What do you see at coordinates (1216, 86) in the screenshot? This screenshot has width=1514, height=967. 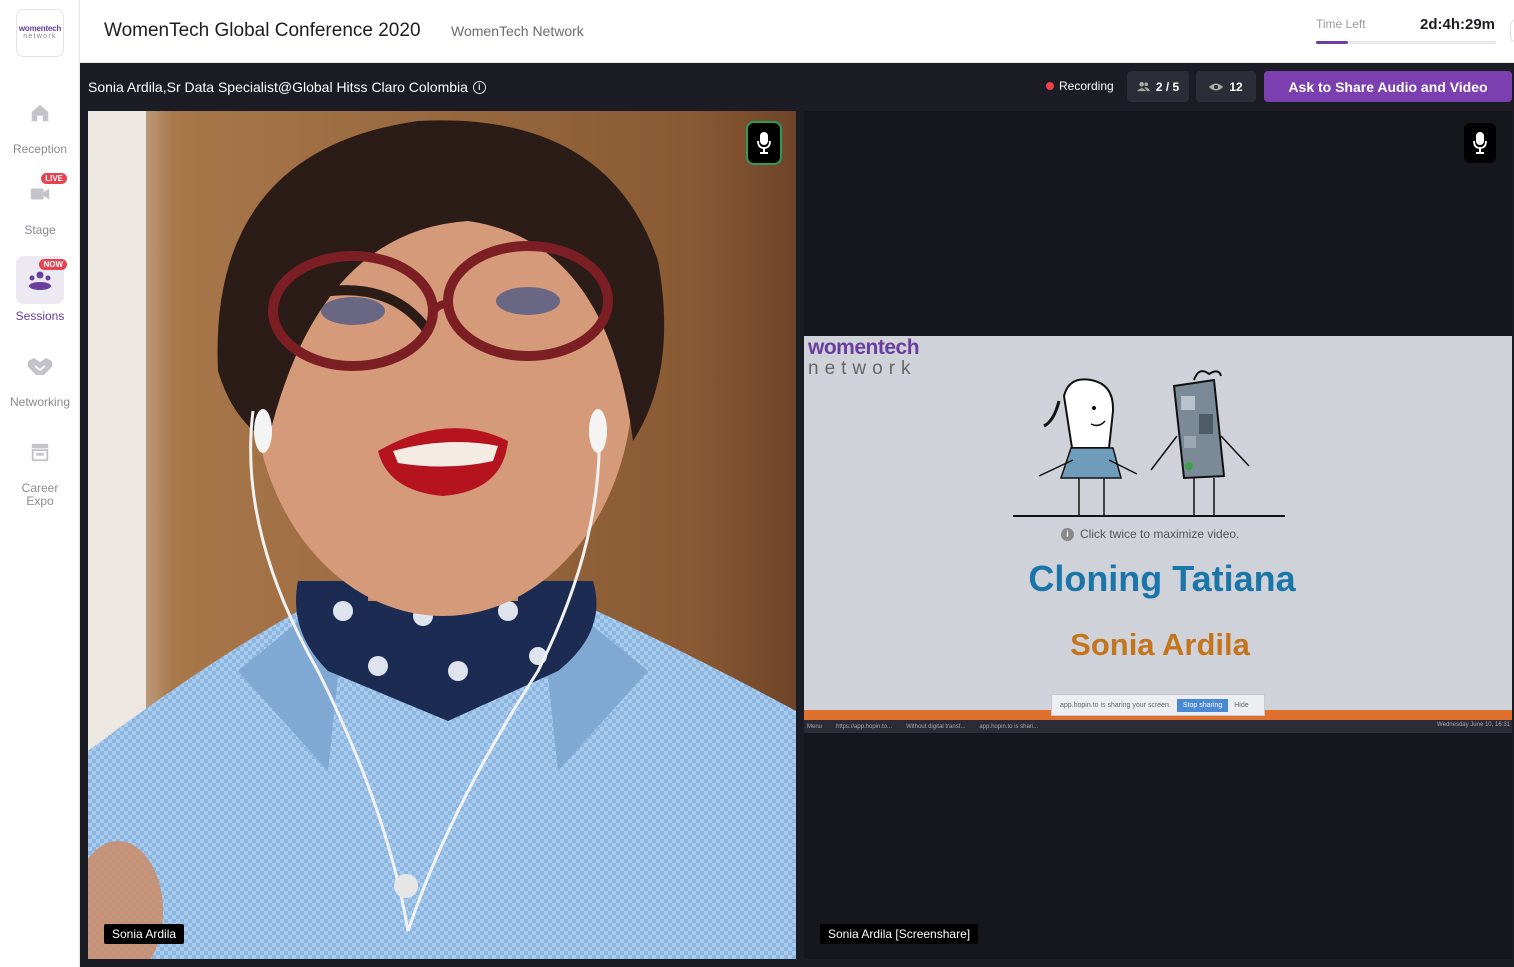 I see `eye-icon` at bounding box center [1216, 86].